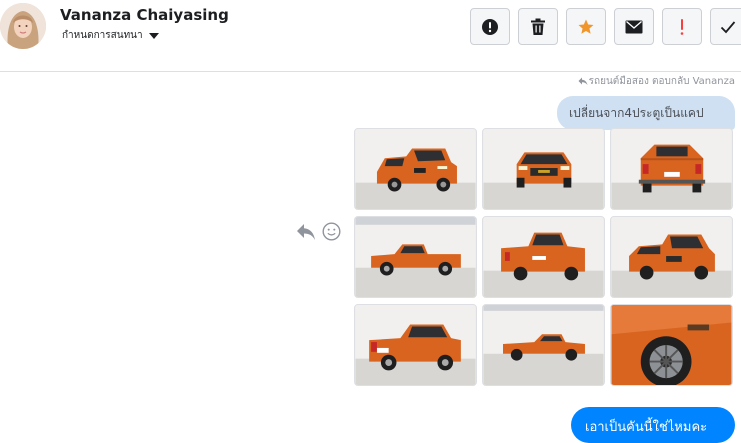 The image size is (741, 443). What do you see at coordinates (306, 232) in the screenshot?
I see `reply-icon` at bounding box center [306, 232].